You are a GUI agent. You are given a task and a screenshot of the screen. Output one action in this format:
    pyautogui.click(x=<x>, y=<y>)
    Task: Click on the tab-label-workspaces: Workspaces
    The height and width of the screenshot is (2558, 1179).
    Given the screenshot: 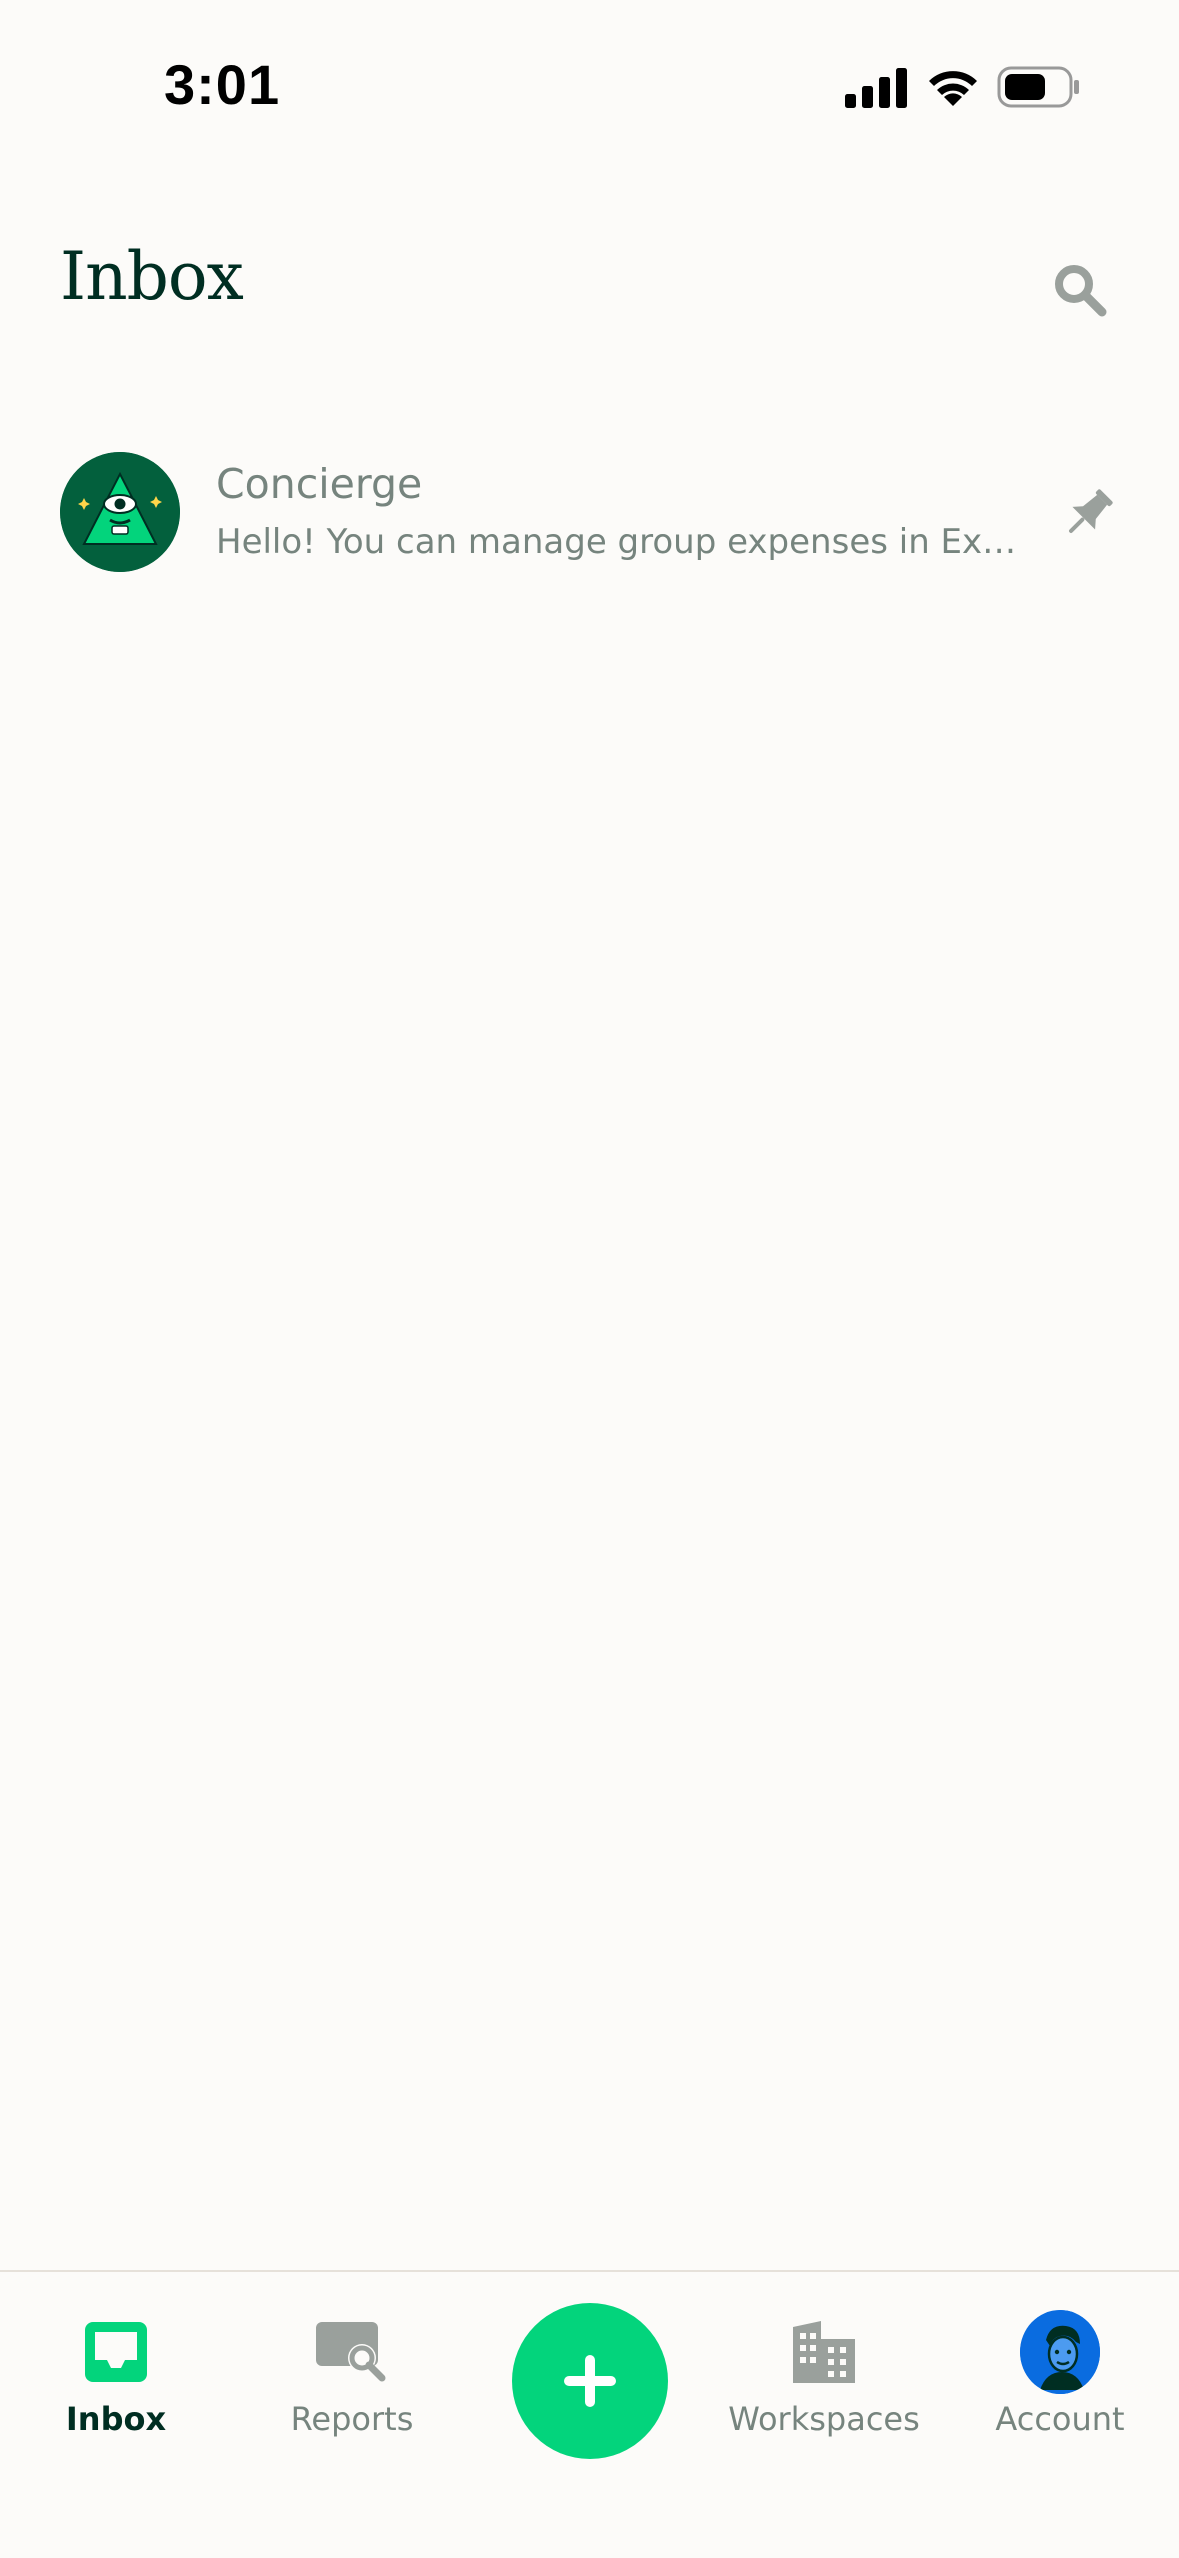 What is the action you would take?
    pyautogui.click(x=824, y=2419)
    